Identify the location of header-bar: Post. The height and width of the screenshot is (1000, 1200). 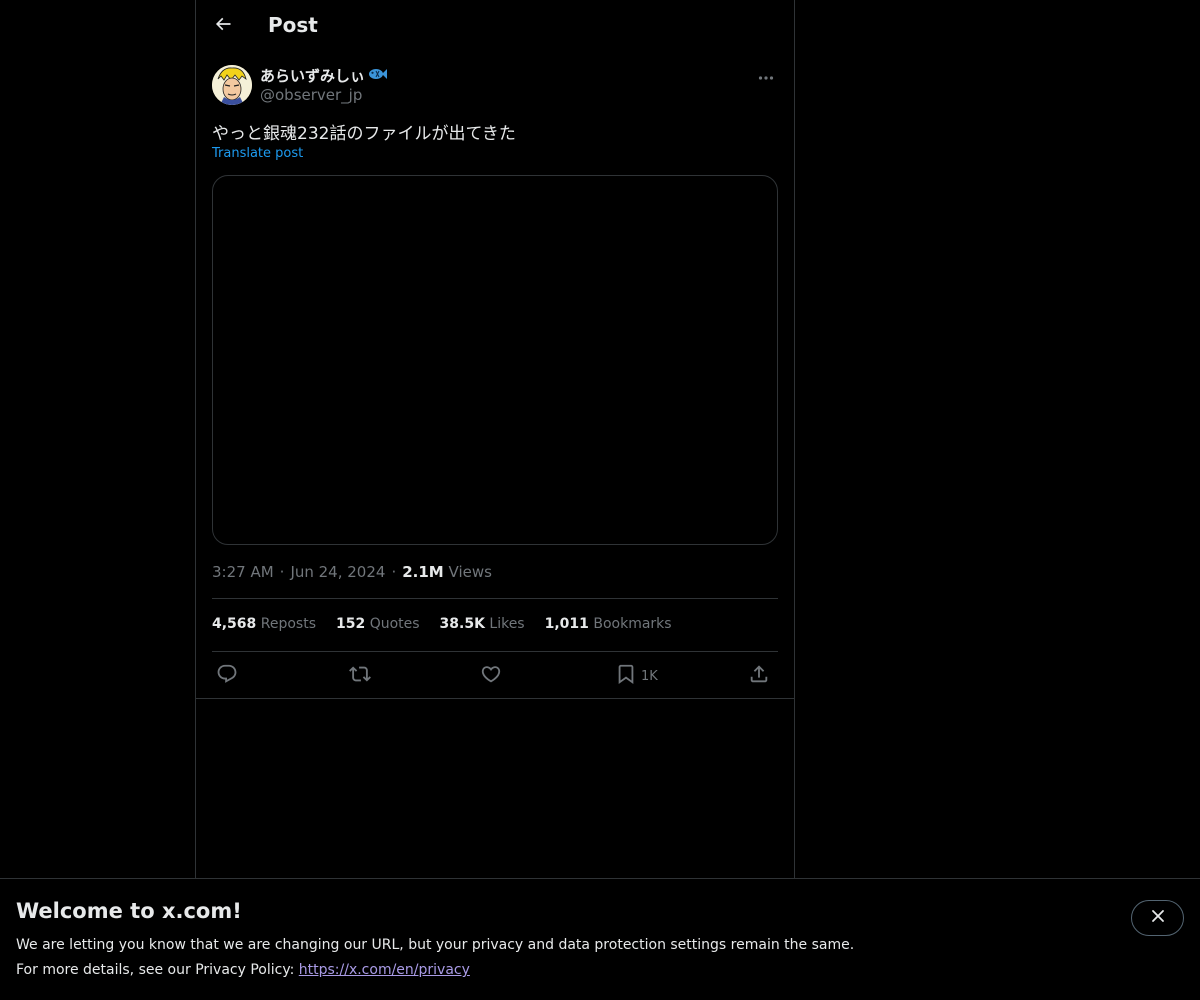
(495, 26).